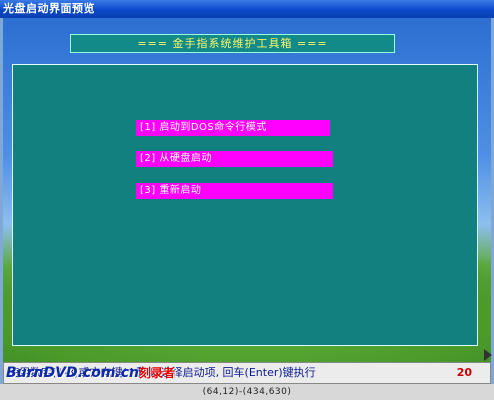 The height and width of the screenshot is (400, 494). What do you see at coordinates (247, 9) in the screenshot?
I see `window-titlebar: 光盘启动界面预览` at bounding box center [247, 9].